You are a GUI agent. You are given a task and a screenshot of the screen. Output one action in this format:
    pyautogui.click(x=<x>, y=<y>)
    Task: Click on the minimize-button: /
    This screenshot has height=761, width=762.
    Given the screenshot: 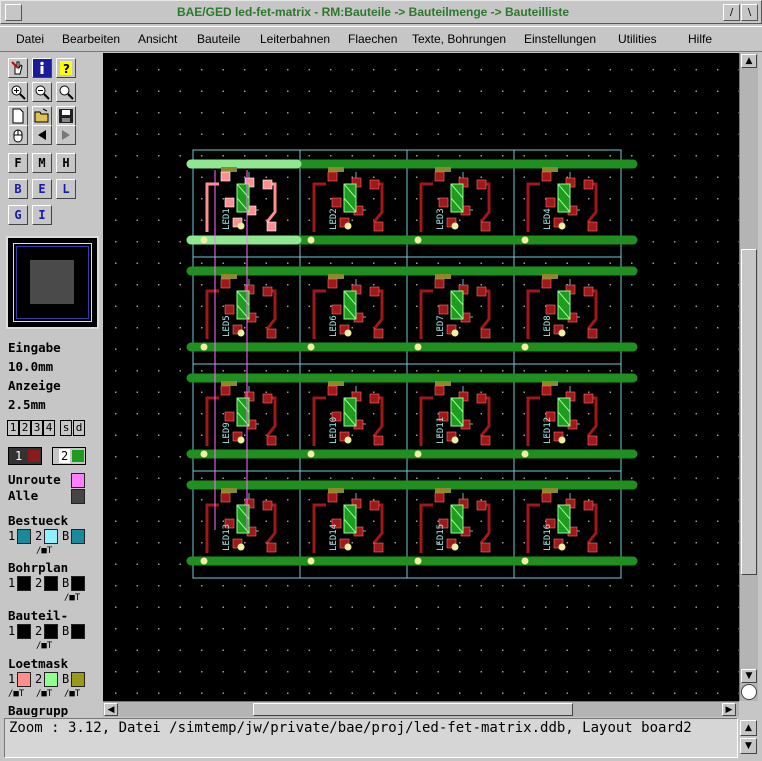 What is the action you would take?
    pyautogui.click(x=731, y=12)
    